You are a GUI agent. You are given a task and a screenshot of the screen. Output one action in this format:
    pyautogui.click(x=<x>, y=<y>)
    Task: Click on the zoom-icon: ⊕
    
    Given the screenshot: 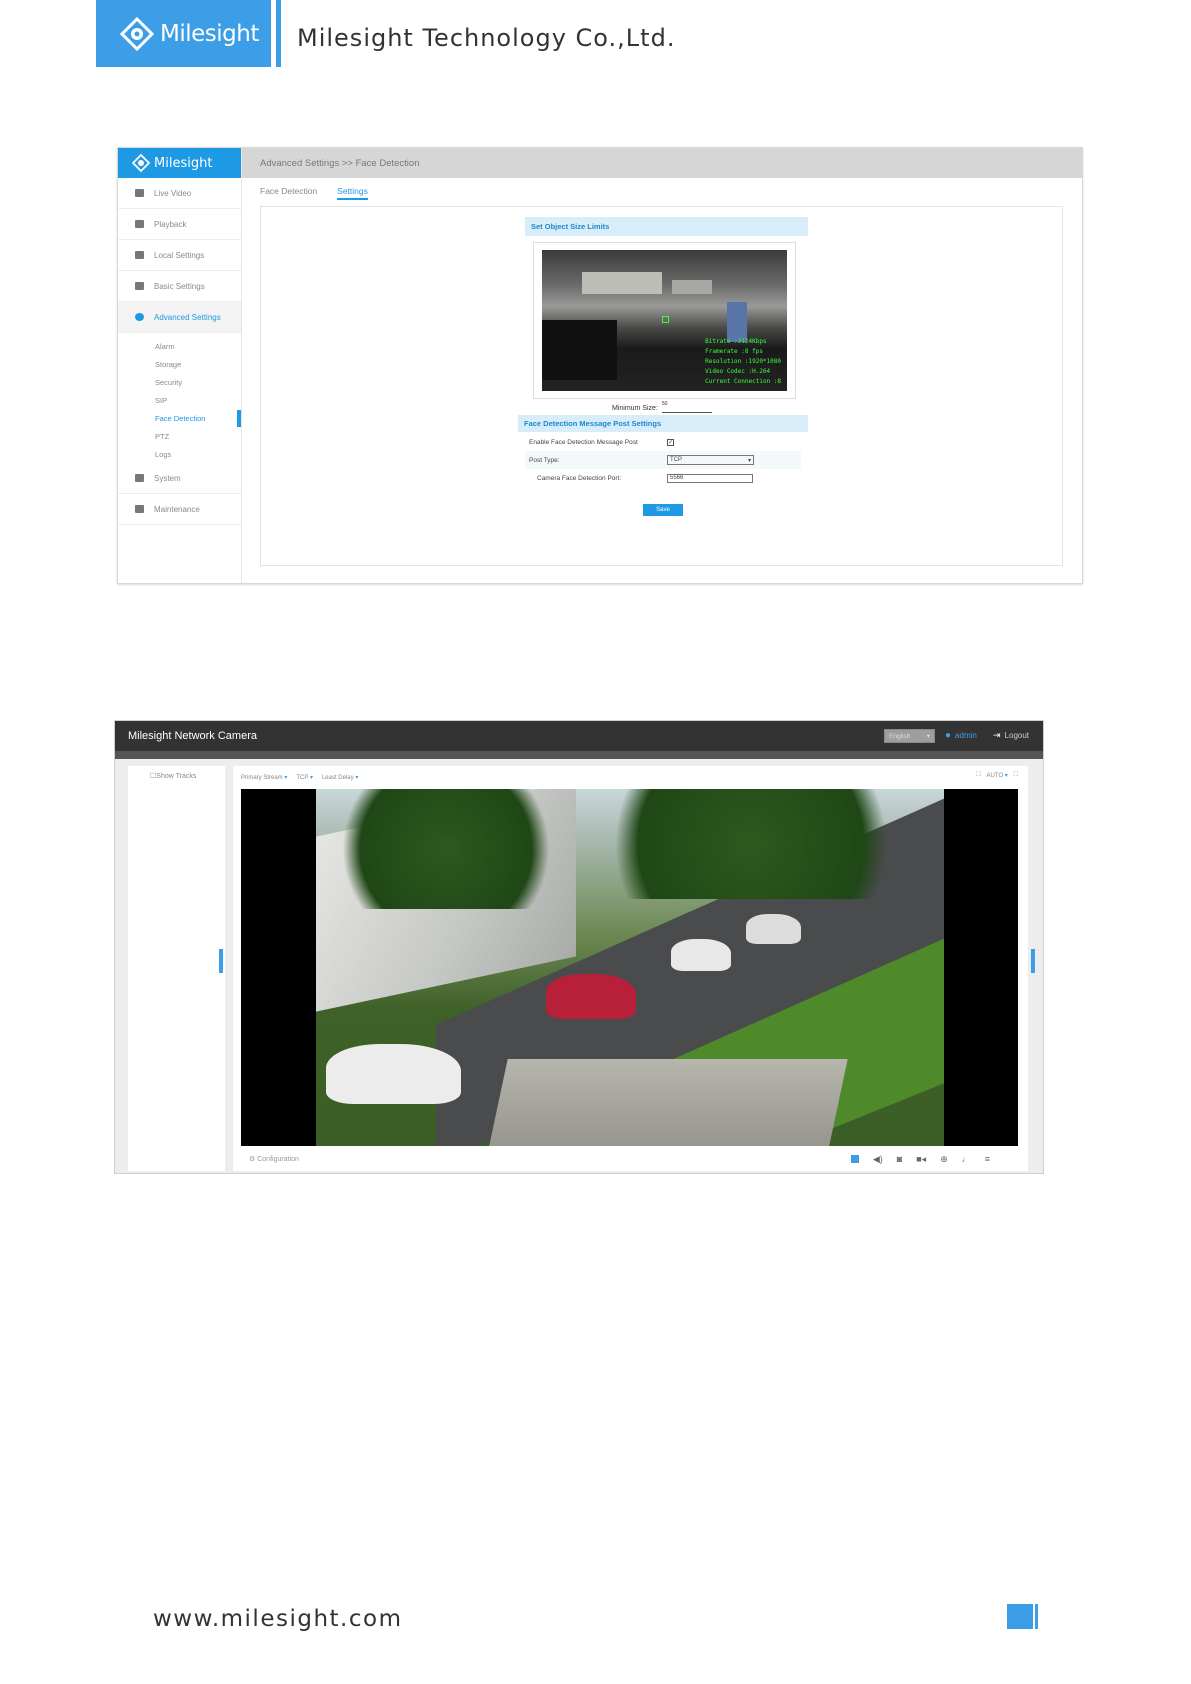 What is the action you would take?
    pyautogui.click(x=944, y=1159)
    